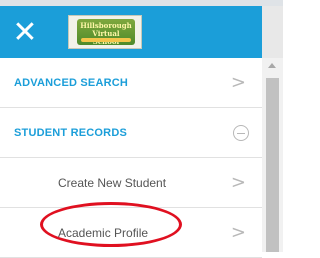 Image resolution: width=320 pixels, height=258 pixels. What do you see at coordinates (272, 65) in the screenshot?
I see `scroll-up-arrow-icon` at bounding box center [272, 65].